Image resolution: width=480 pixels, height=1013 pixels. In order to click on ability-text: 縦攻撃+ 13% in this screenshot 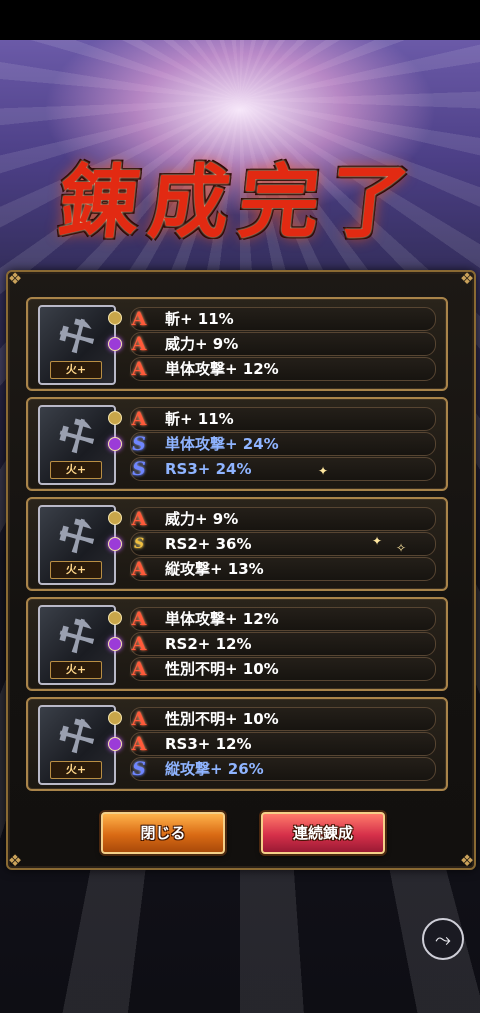, I will do `click(214, 569)`.